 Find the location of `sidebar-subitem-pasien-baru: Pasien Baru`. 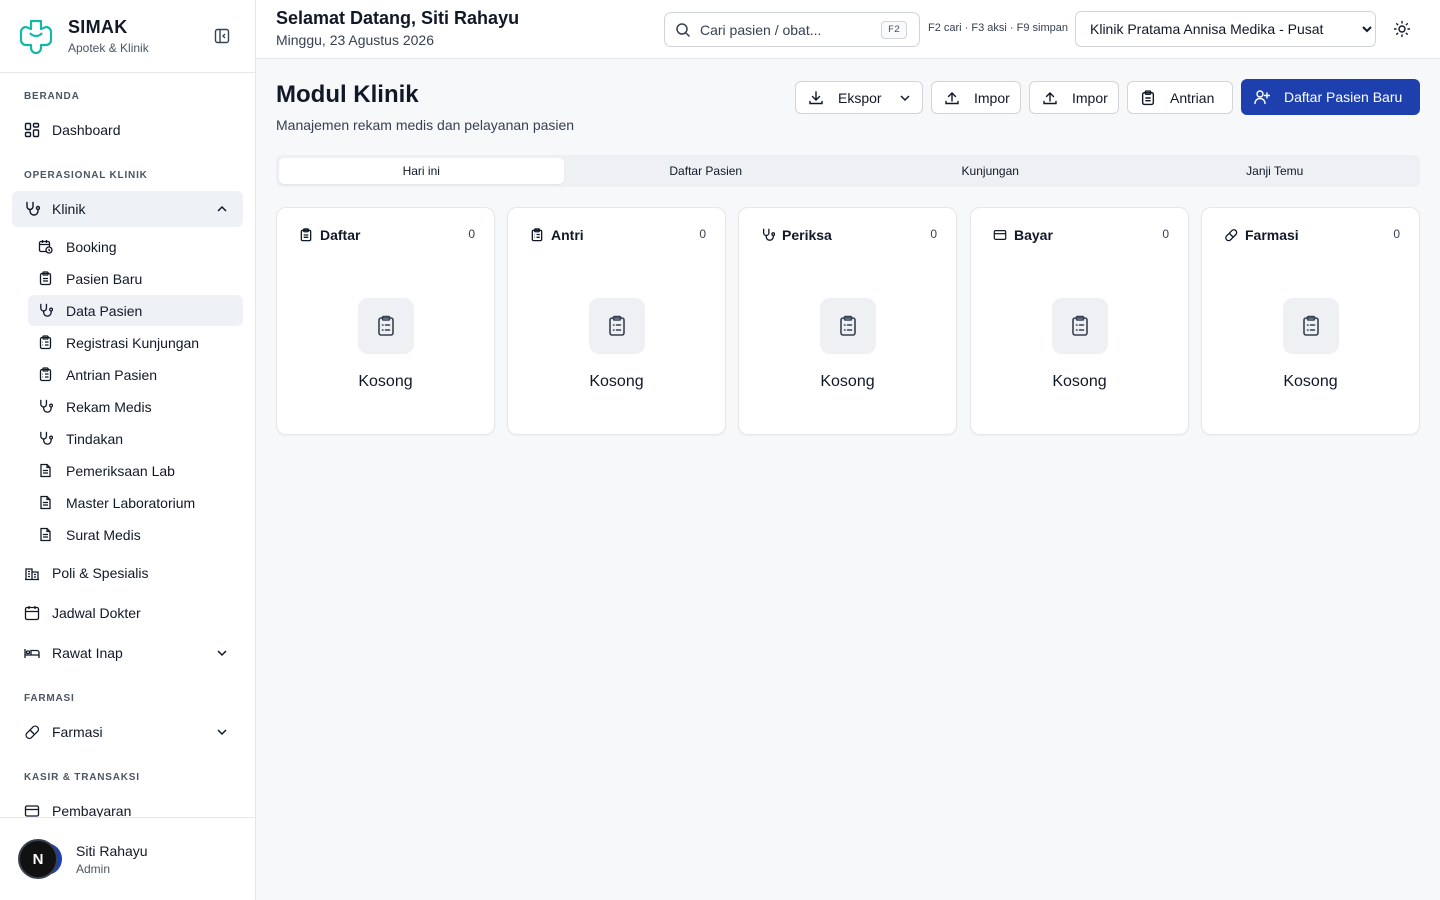

sidebar-subitem-pasien-baru: Pasien Baru is located at coordinates (135, 278).